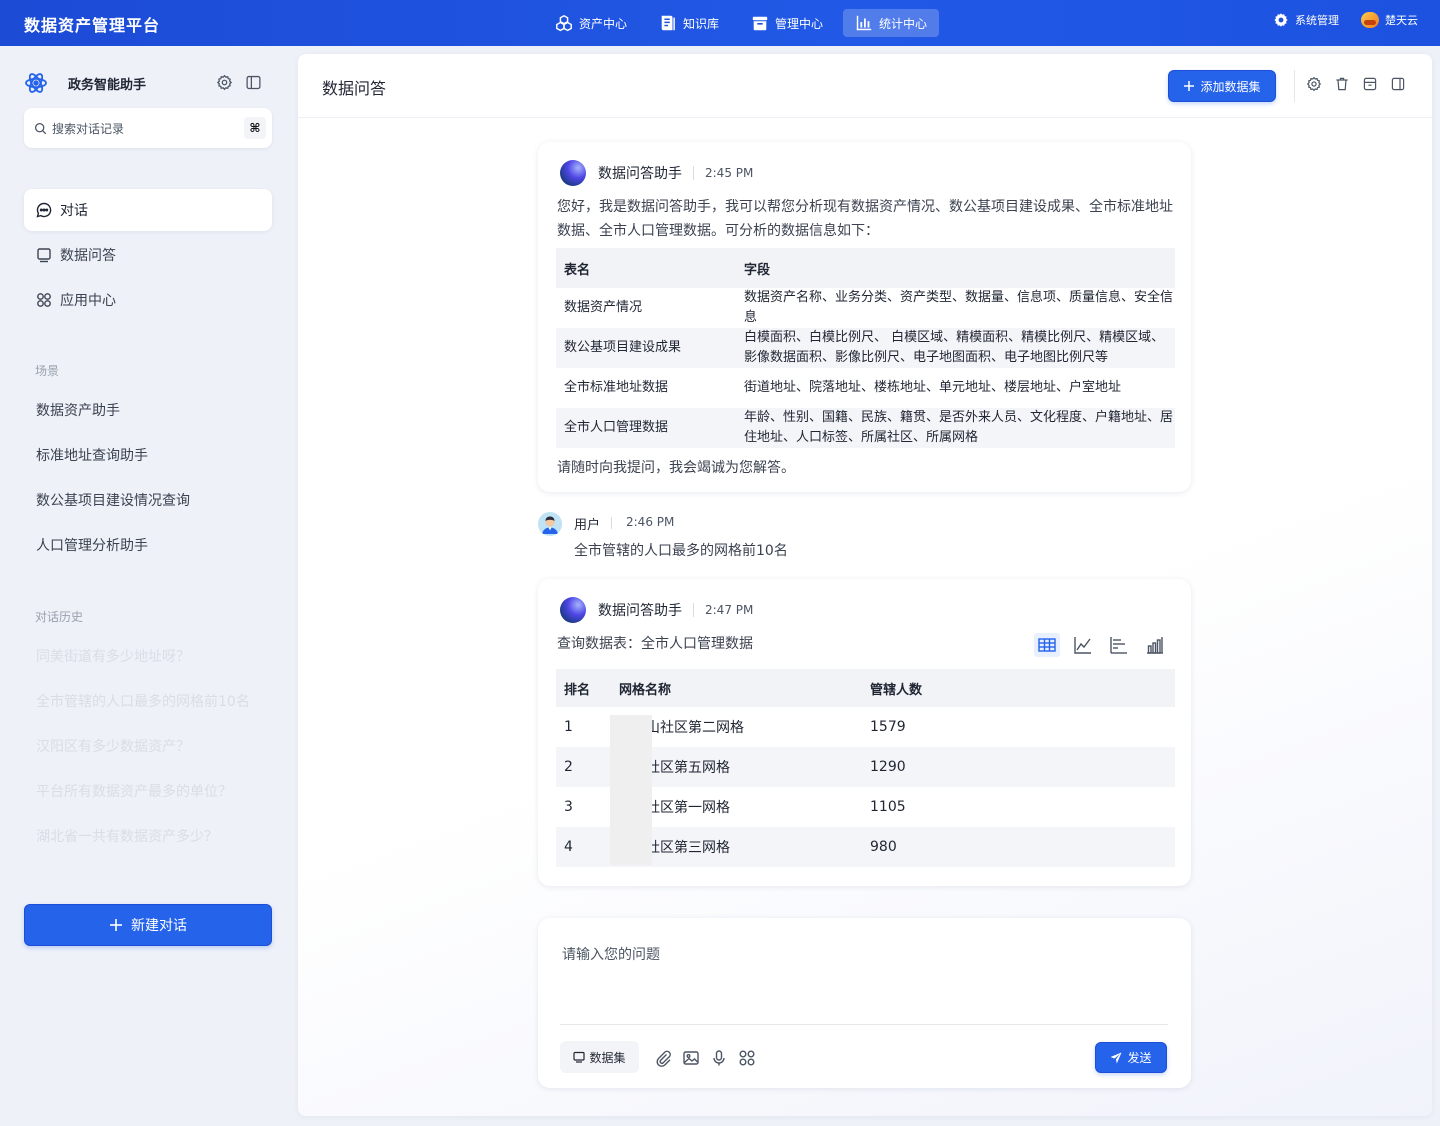  Describe the element at coordinates (113, 553) in the screenshot. I see `scene-item: 人口管理分析助手` at that location.